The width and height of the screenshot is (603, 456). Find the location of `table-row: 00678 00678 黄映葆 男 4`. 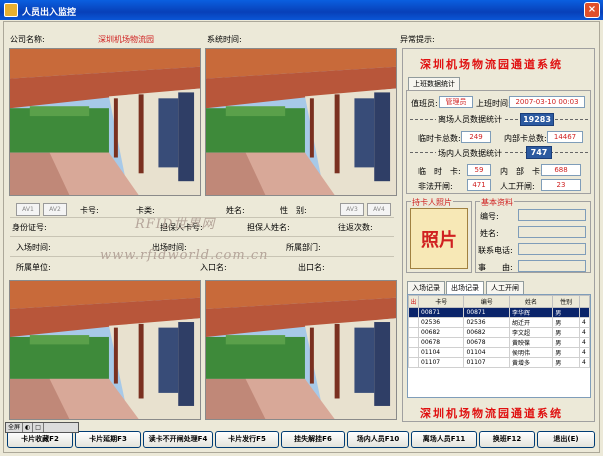

table-row: 00678 00678 黄映葆 男 4 is located at coordinates (499, 342).